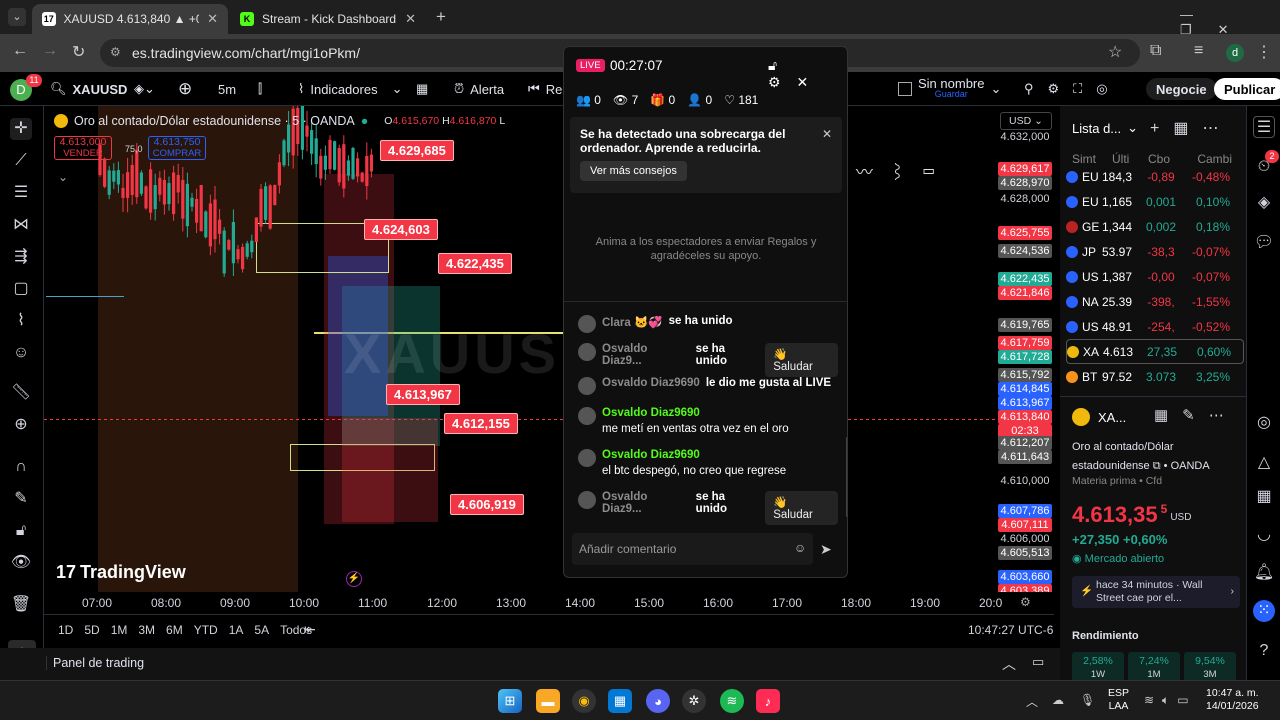 The image size is (1280, 720). I want to click on compare-button: ◈⌄, so click(144, 89).